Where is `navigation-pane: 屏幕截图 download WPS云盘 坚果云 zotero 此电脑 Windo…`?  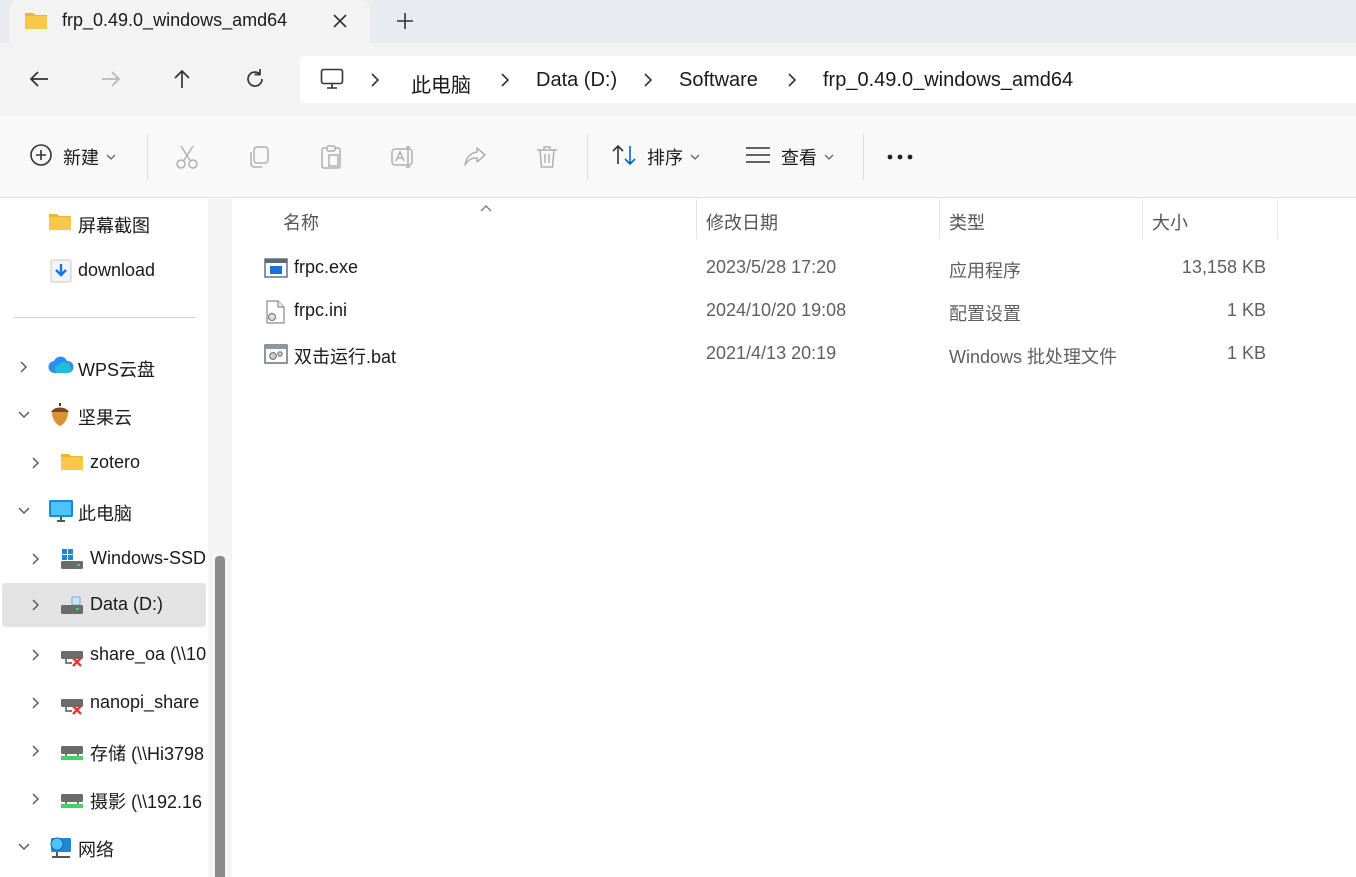
navigation-pane: 屏幕截图 download WPS云盘 坚果云 zotero 此电脑 Windo… is located at coordinates (104, 538).